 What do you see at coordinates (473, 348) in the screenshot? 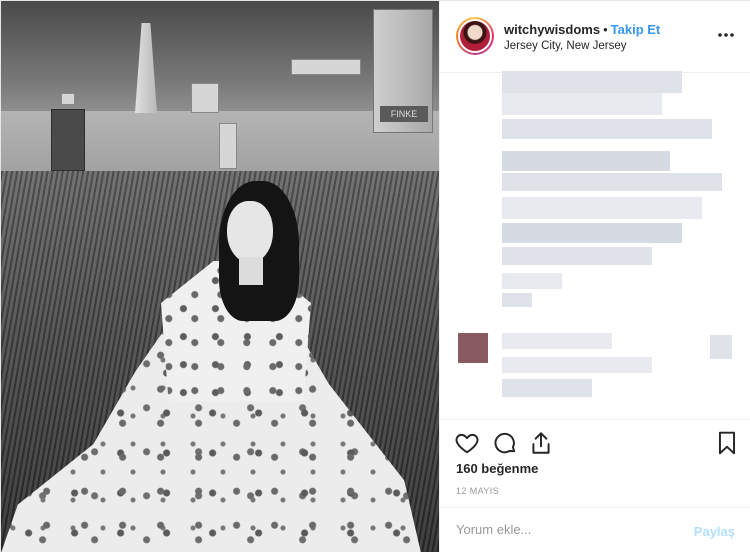
I see `commenter-avatar` at bounding box center [473, 348].